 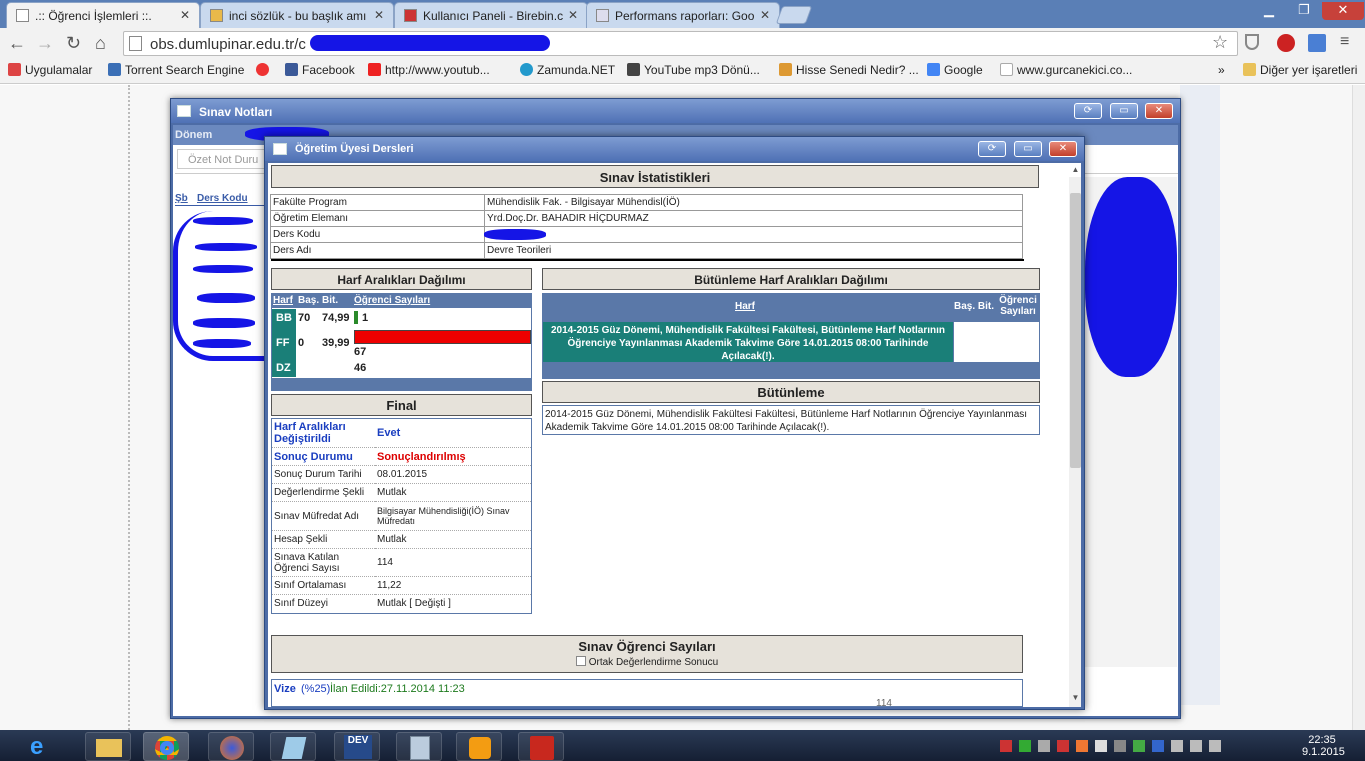 What do you see at coordinates (647, 260) in the screenshot?
I see `divider` at bounding box center [647, 260].